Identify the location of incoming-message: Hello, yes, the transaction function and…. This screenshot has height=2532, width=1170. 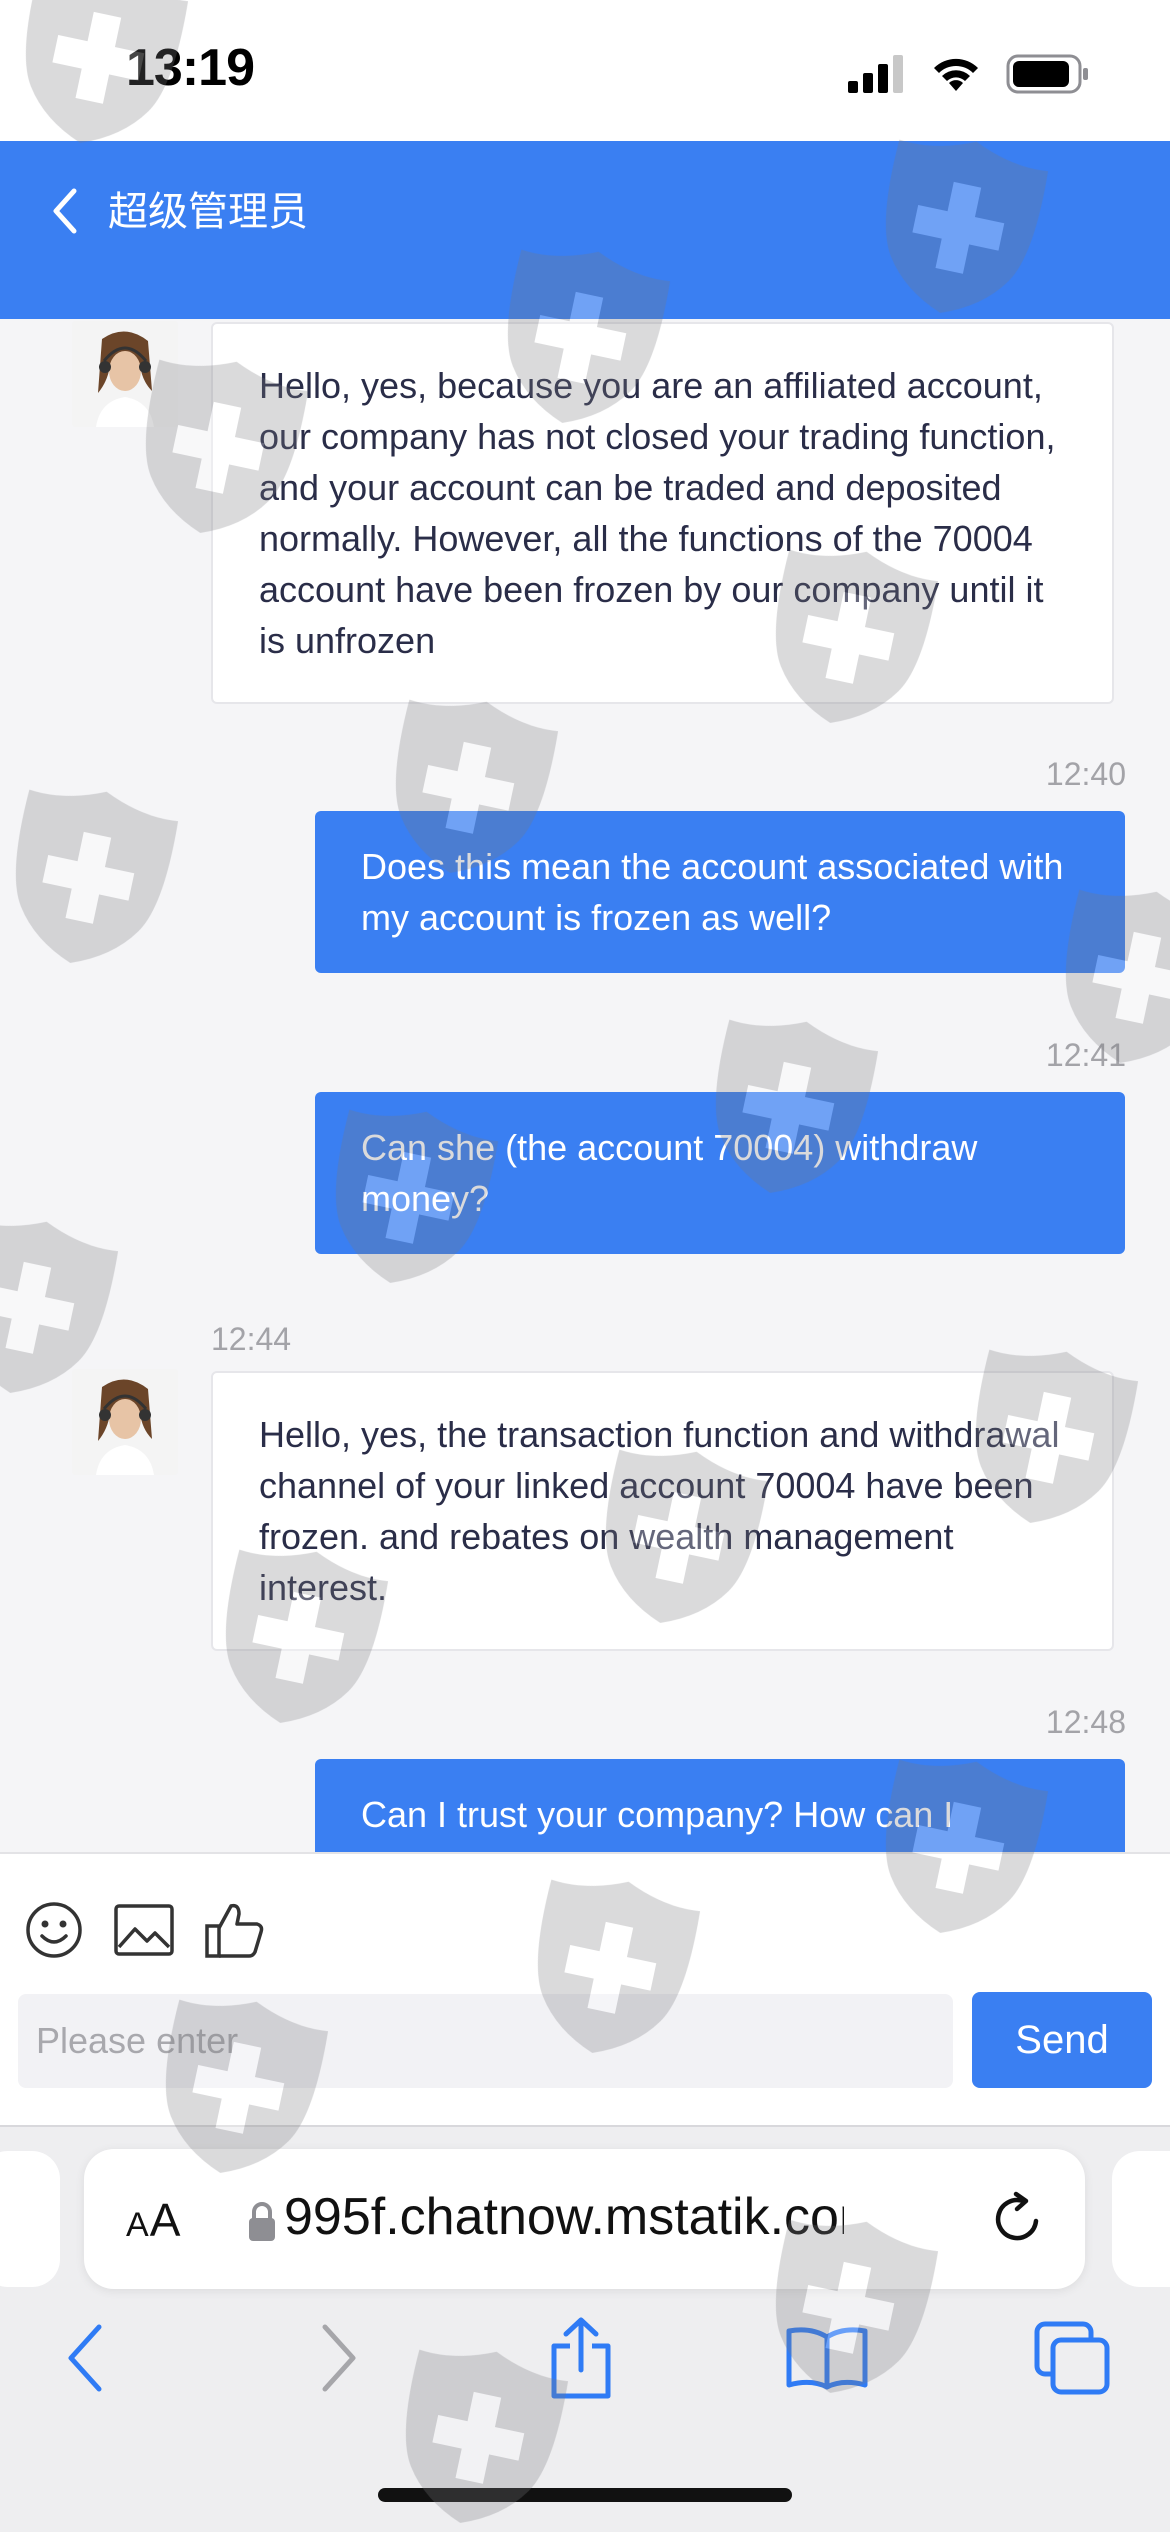
(662, 1511).